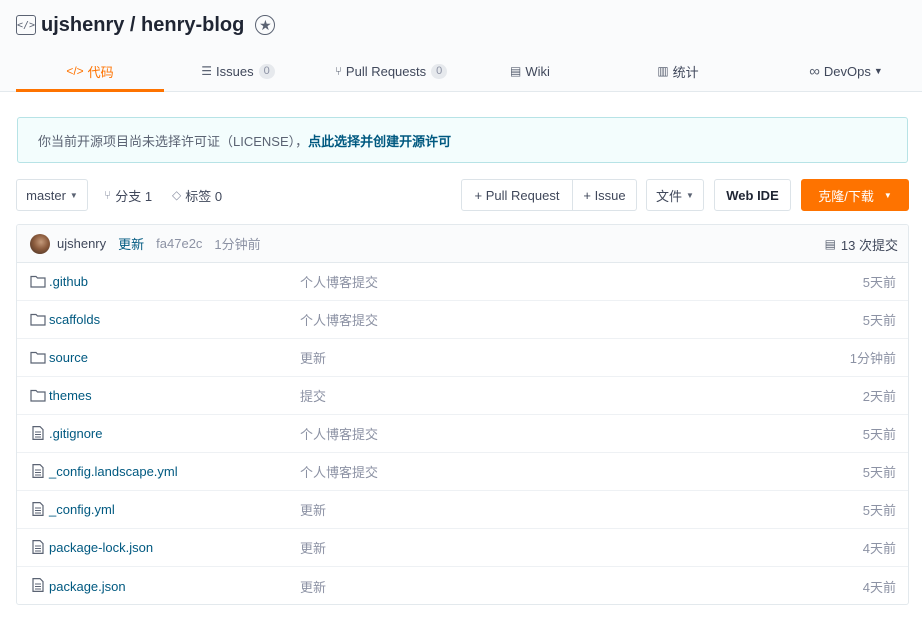  I want to click on infinity-icon: ∞, so click(814, 71).